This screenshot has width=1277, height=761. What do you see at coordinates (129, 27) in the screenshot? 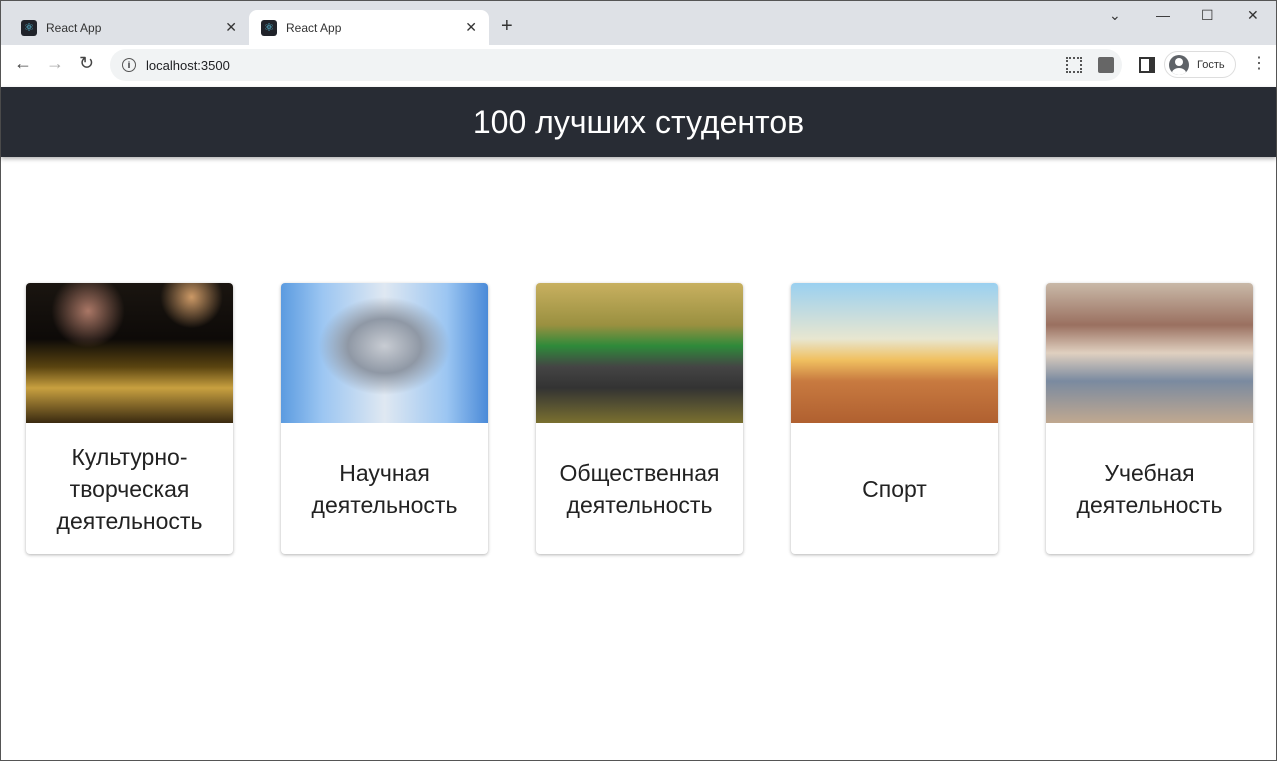
I see `tab-1: ⚛ React App ✕` at bounding box center [129, 27].